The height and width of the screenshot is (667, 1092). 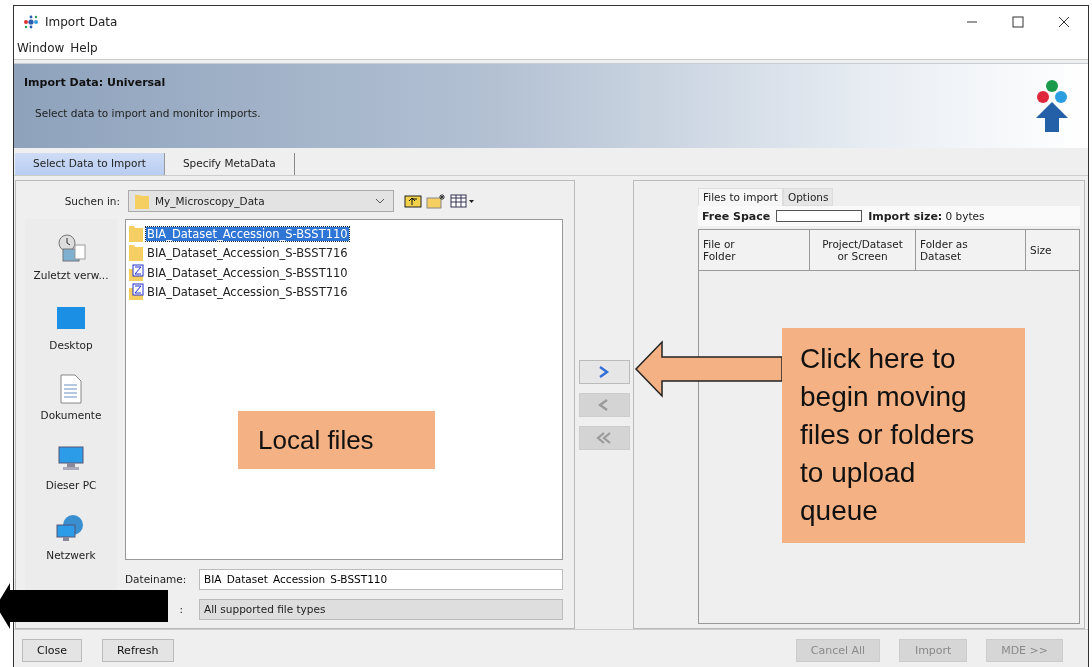 What do you see at coordinates (808, 197) in the screenshot?
I see `tab: Options` at bounding box center [808, 197].